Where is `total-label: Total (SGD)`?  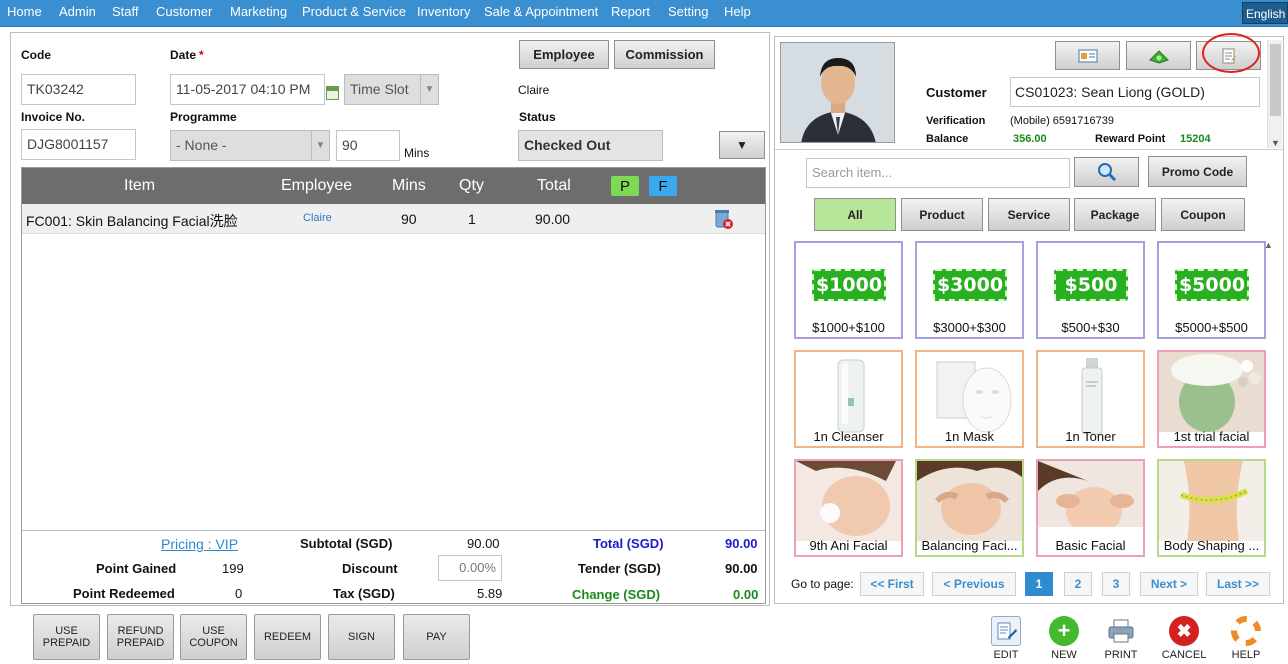
total-label: Total (SGD) is located at coordinates (628, 543).